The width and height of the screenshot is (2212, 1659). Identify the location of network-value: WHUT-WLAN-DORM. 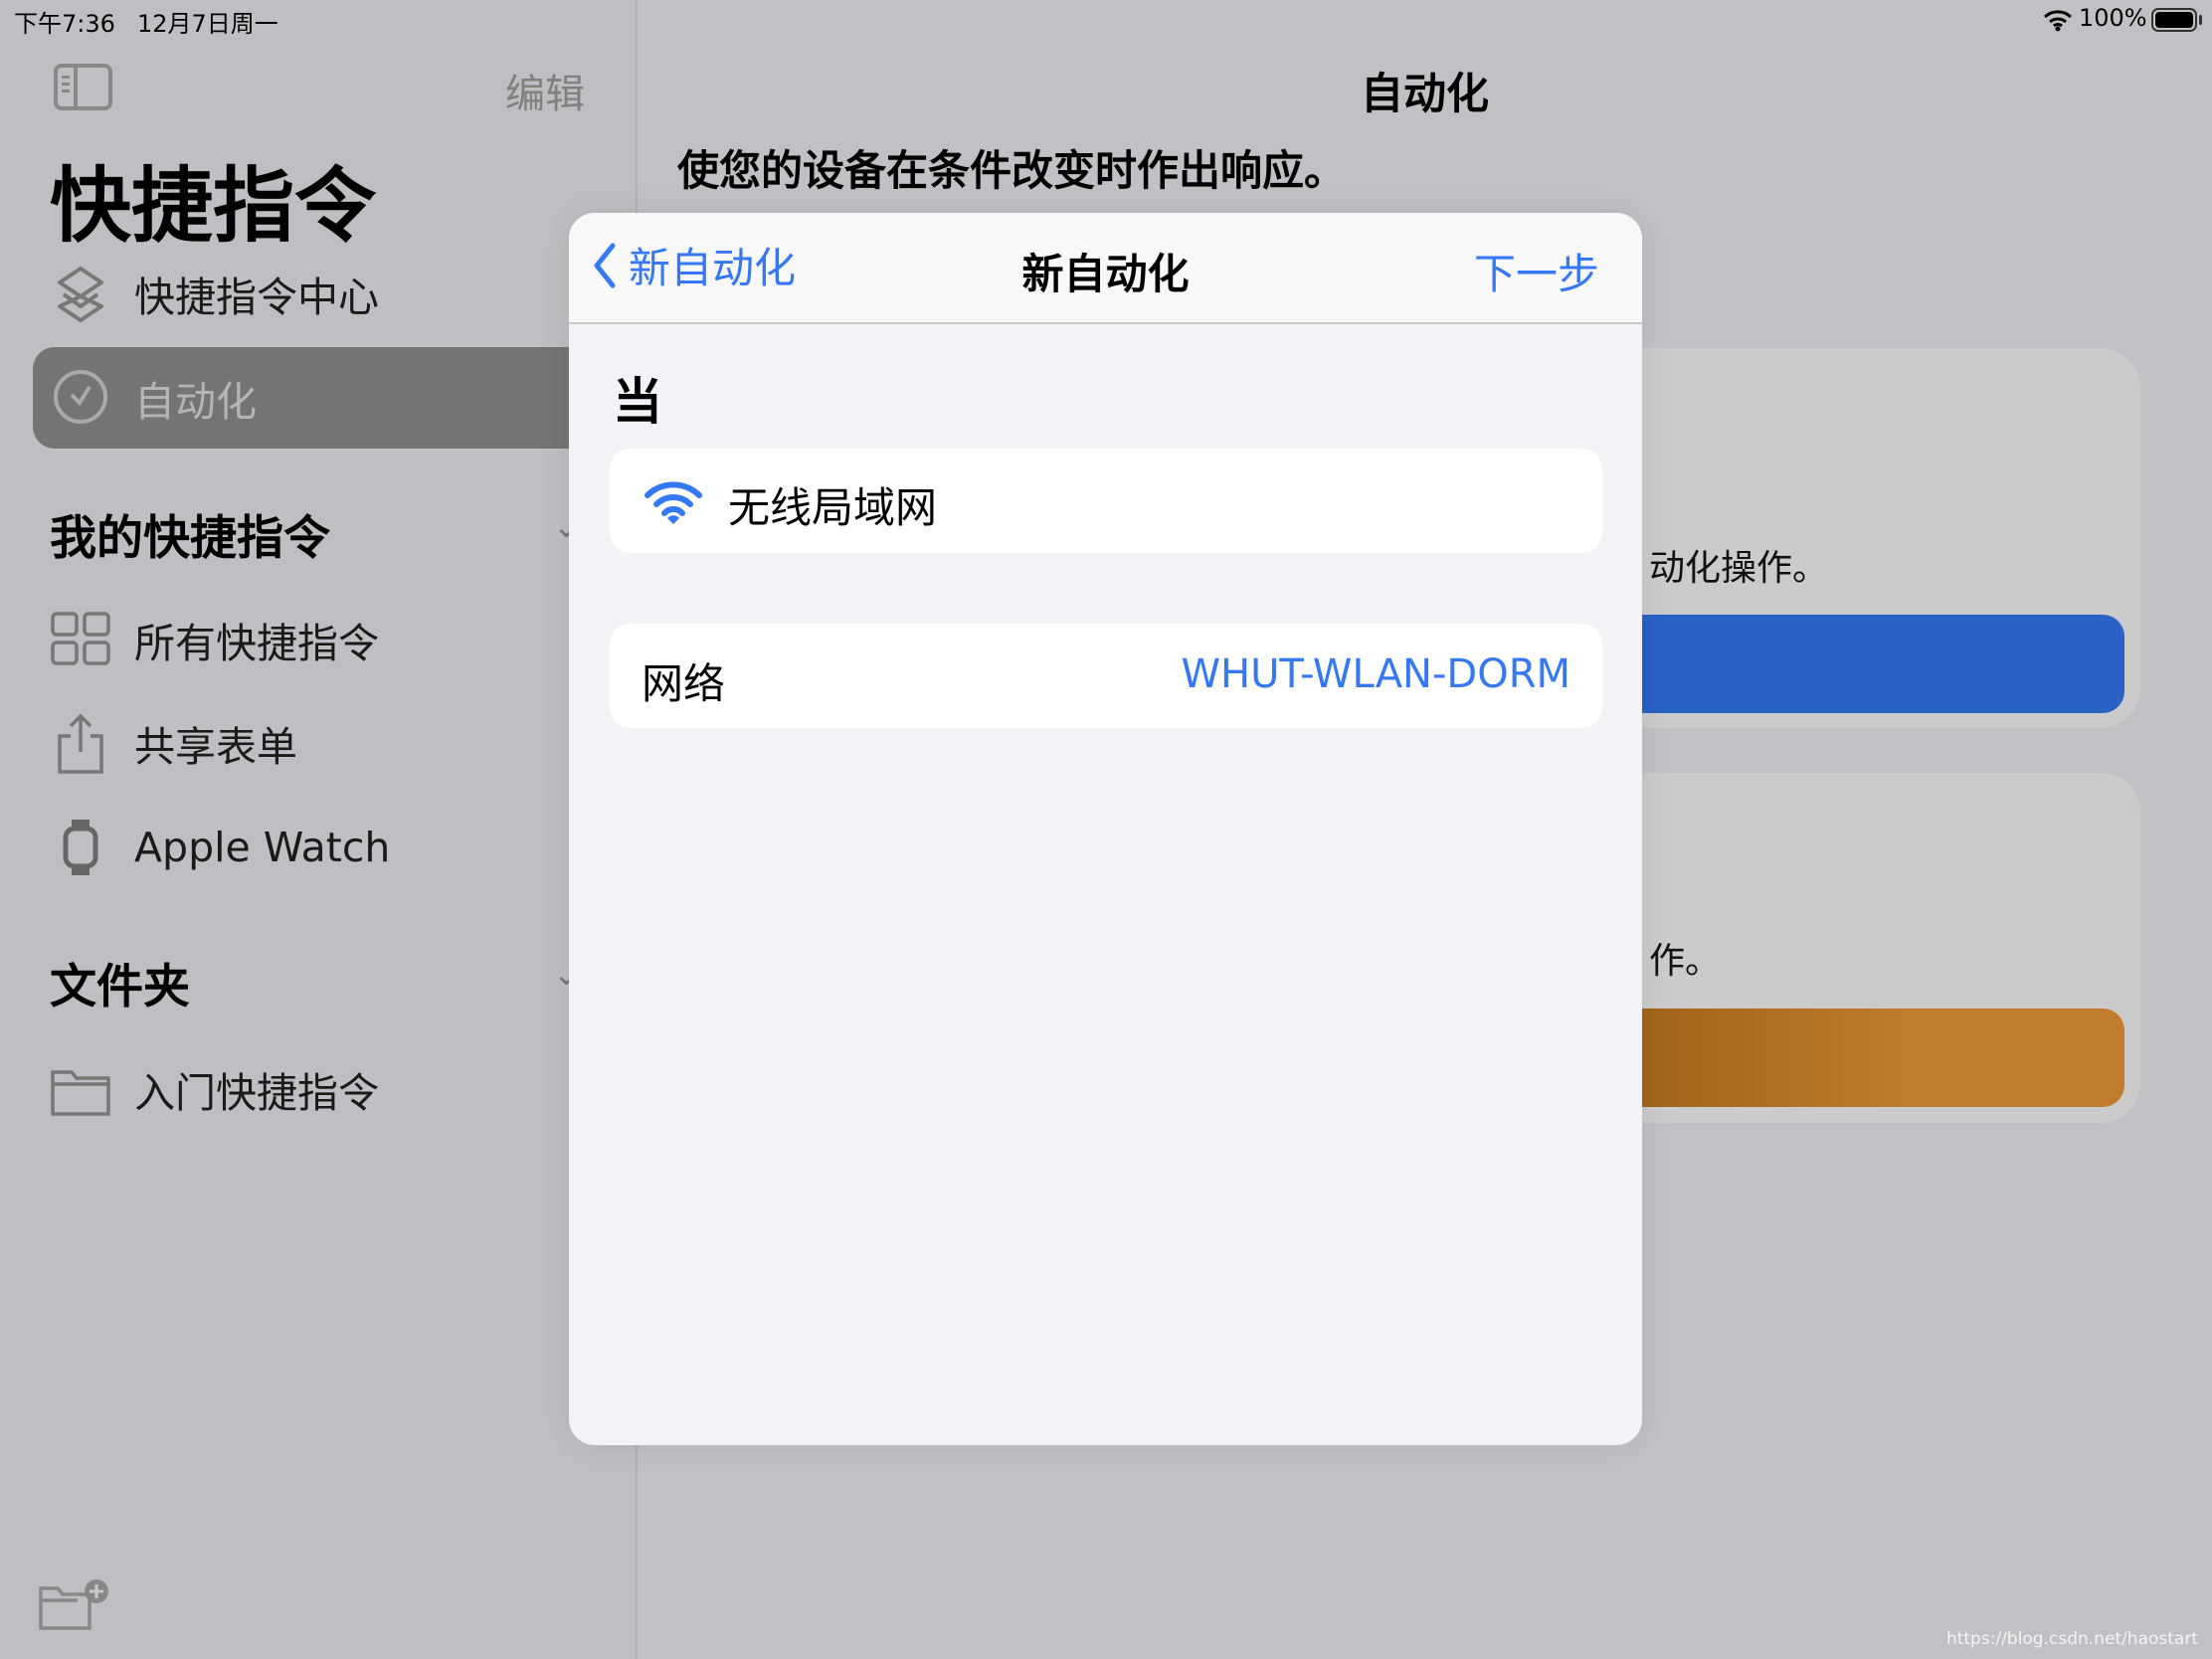
(1375, 674).